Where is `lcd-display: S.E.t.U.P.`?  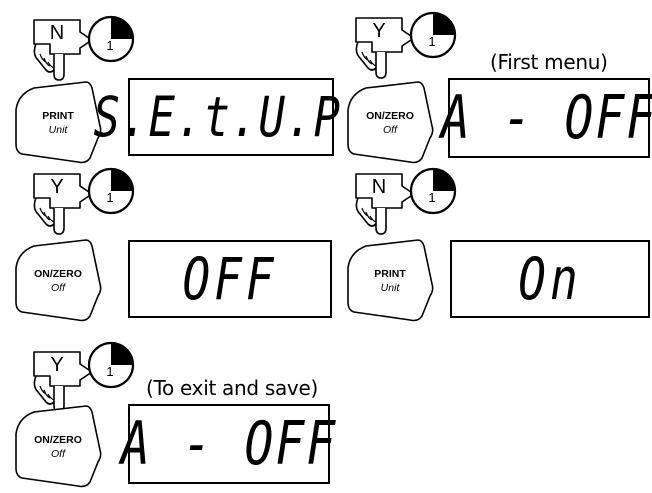
lcd-display: S.E.t.U.P. is located at coordinates (230, 117).